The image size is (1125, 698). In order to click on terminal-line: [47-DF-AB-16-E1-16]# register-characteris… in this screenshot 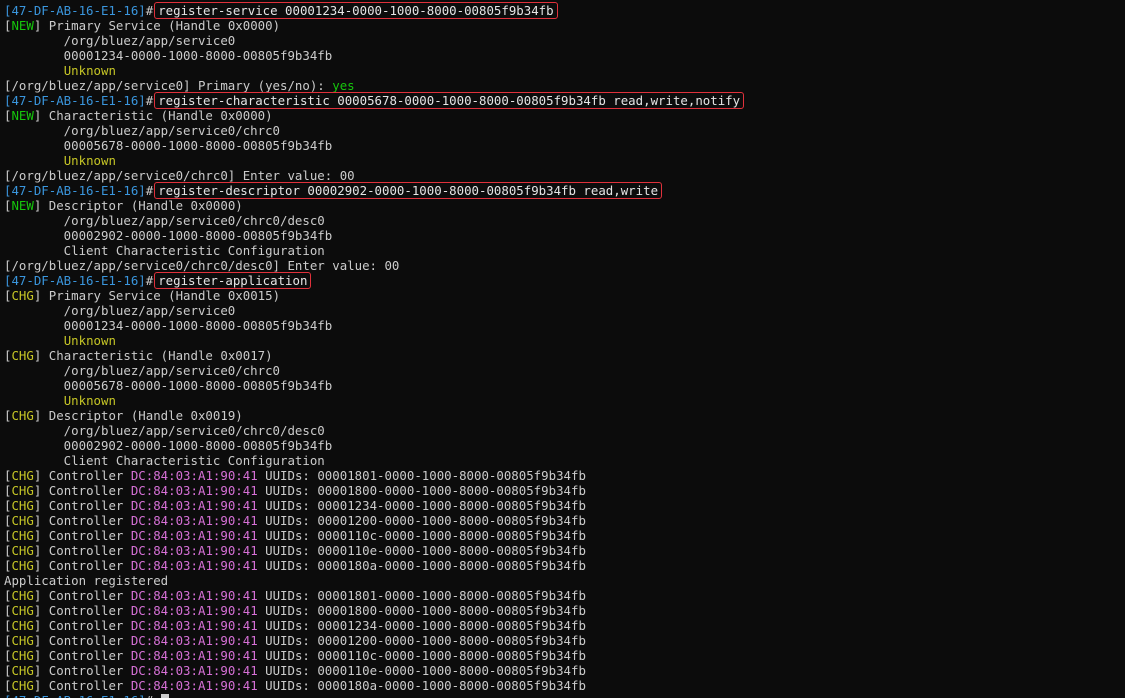, I will do `click(374, 100)`.